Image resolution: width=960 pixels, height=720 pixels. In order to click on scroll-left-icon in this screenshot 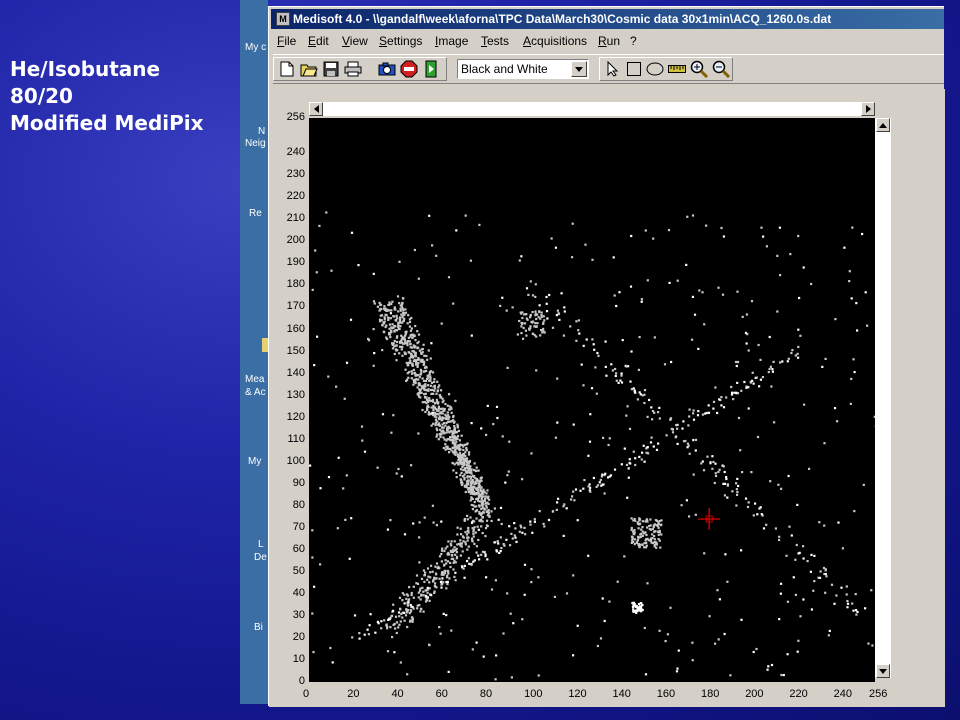, I will do `click(316, 109)`.